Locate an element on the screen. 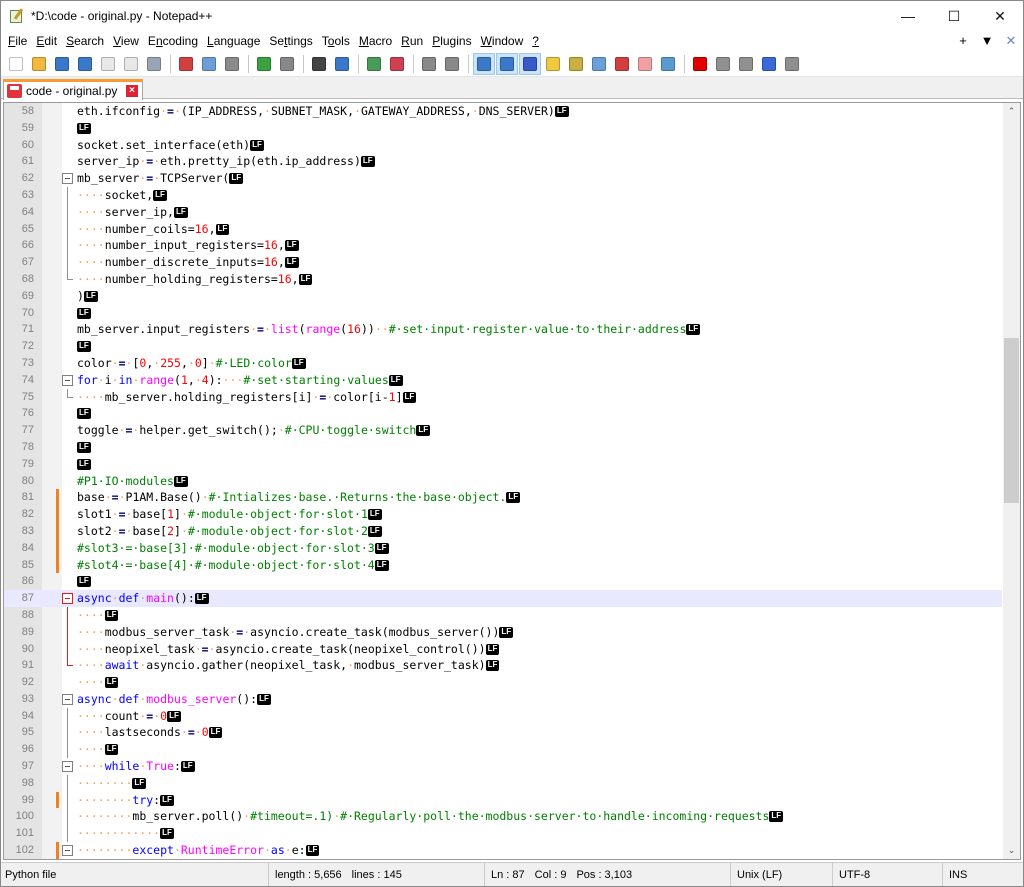 This screenshot has width=1024, height=887. menu-macro: Macro is located at coordinates (377, 41).